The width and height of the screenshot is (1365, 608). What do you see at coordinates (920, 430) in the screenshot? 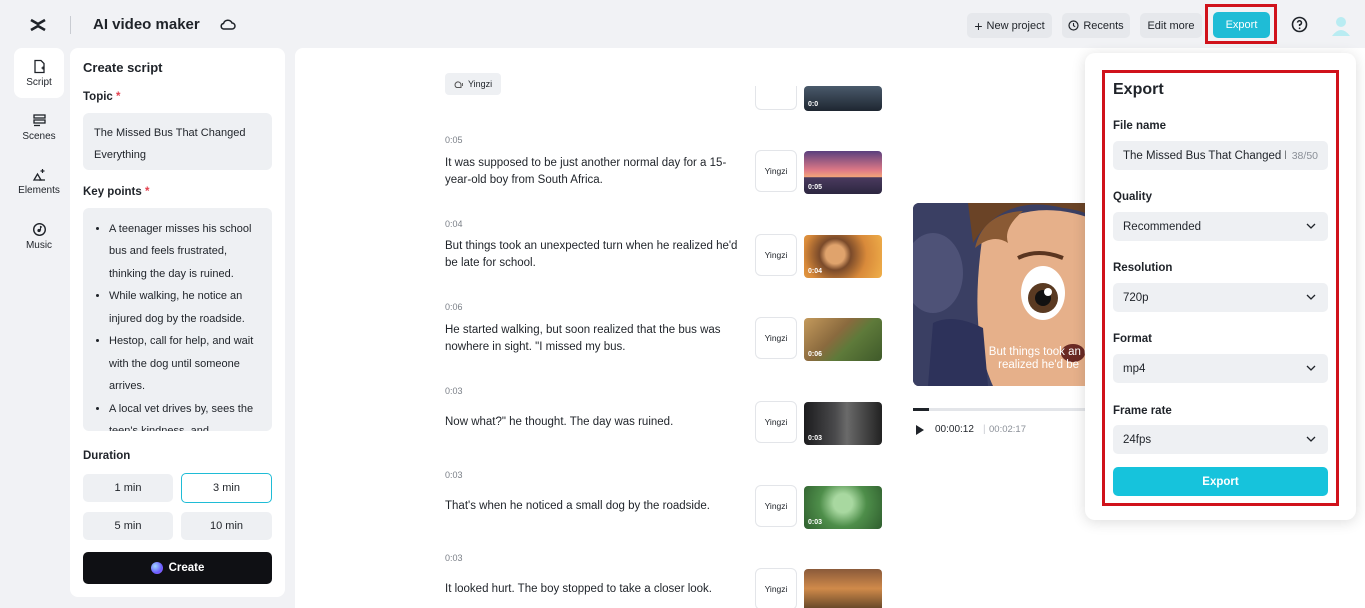
I see `play-icon` at bounding box center [920, 430].